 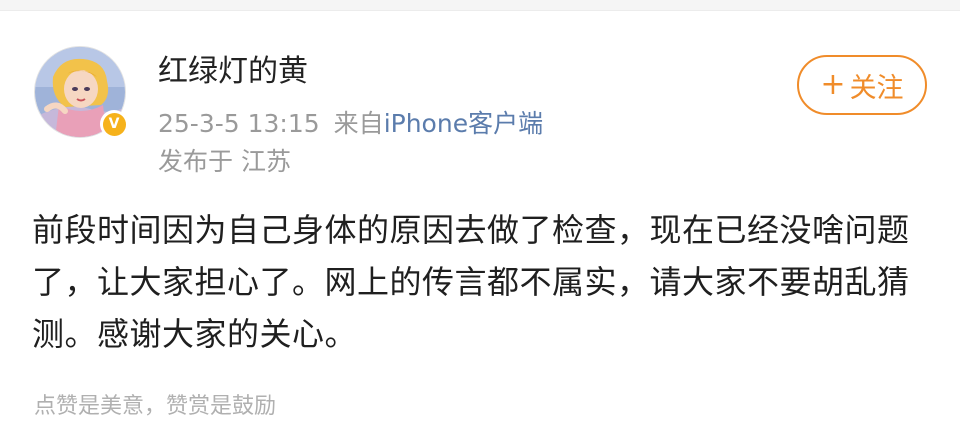 I want to click on author-avatar: V, so click(x=81, y=92).